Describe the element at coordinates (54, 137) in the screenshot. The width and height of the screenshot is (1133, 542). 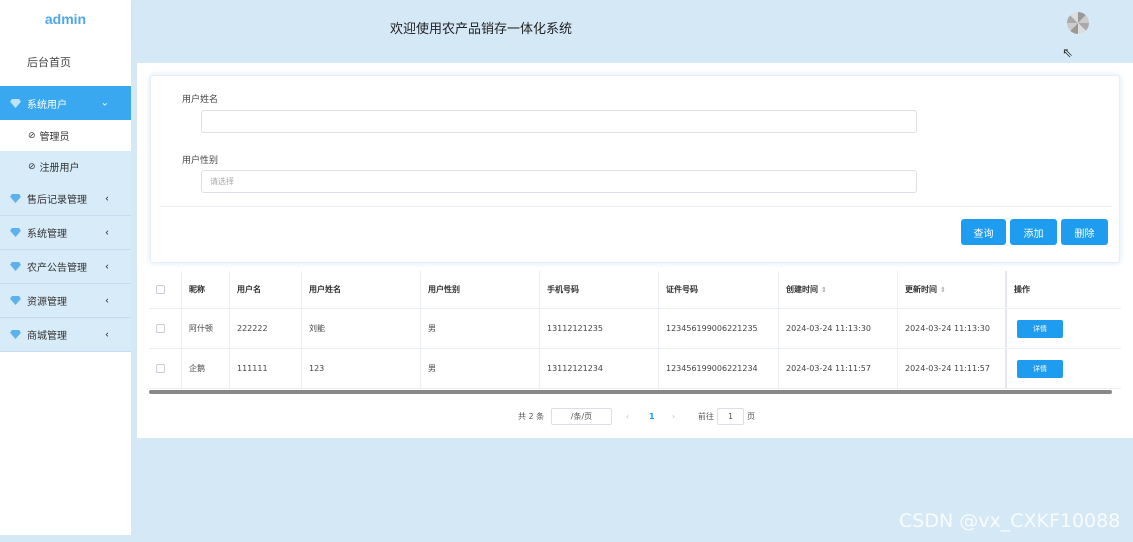
I see `sidebar-subitem-label: 管理员` at that location.